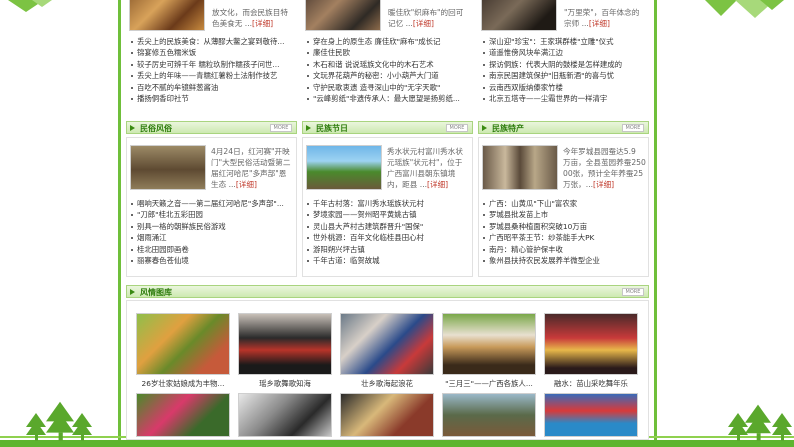 The width and height of the screenshot is (794, 447). I want to click on list-item: 丢尖上的年味——青糯红薯粉土法制作技艺, so click(213, 75).